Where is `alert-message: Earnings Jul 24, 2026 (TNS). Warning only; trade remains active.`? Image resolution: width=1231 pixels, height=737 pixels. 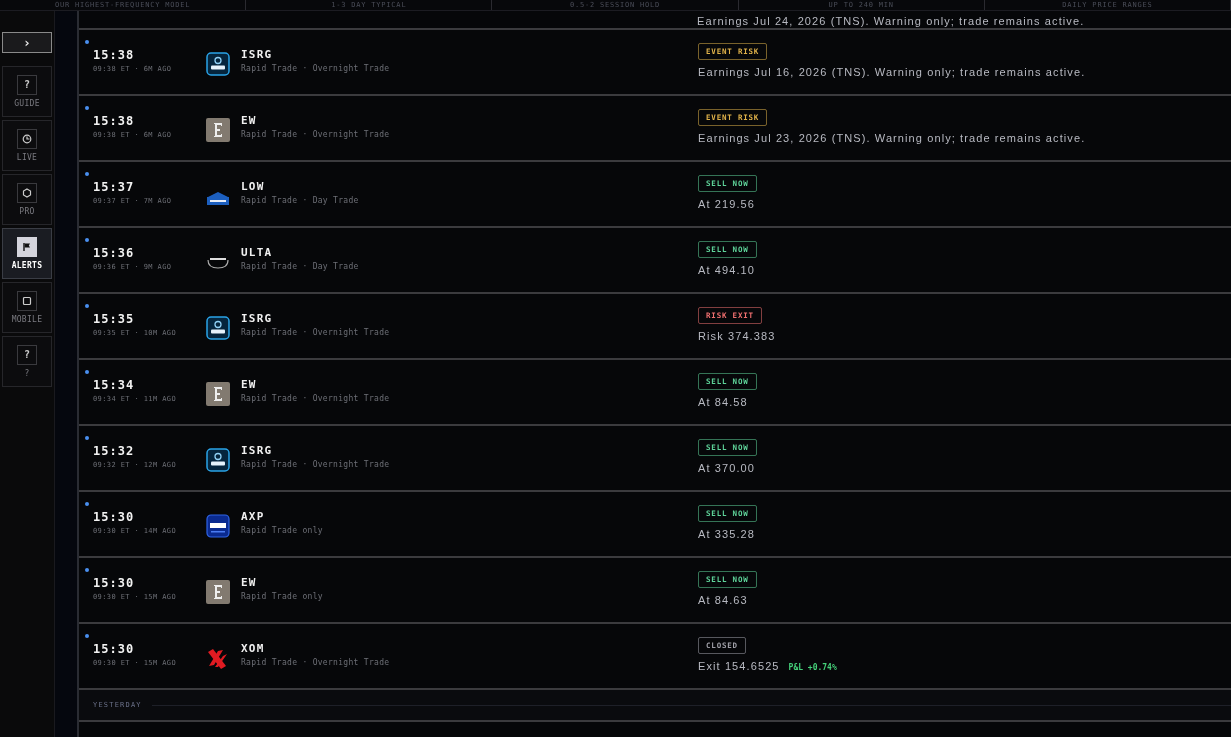
alert-message: Earnings Jul 24, 2026 (TNS). Warning only; trade remains active. is located at coordinates (891, 21).